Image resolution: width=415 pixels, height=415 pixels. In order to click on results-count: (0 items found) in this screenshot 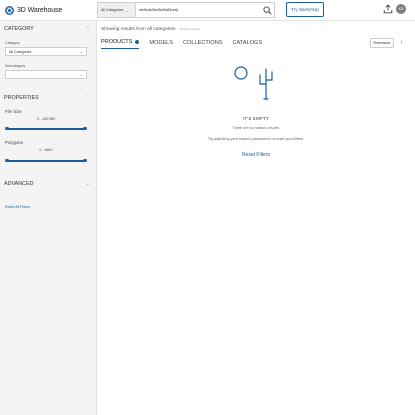, I will do `click(189, 29)`.